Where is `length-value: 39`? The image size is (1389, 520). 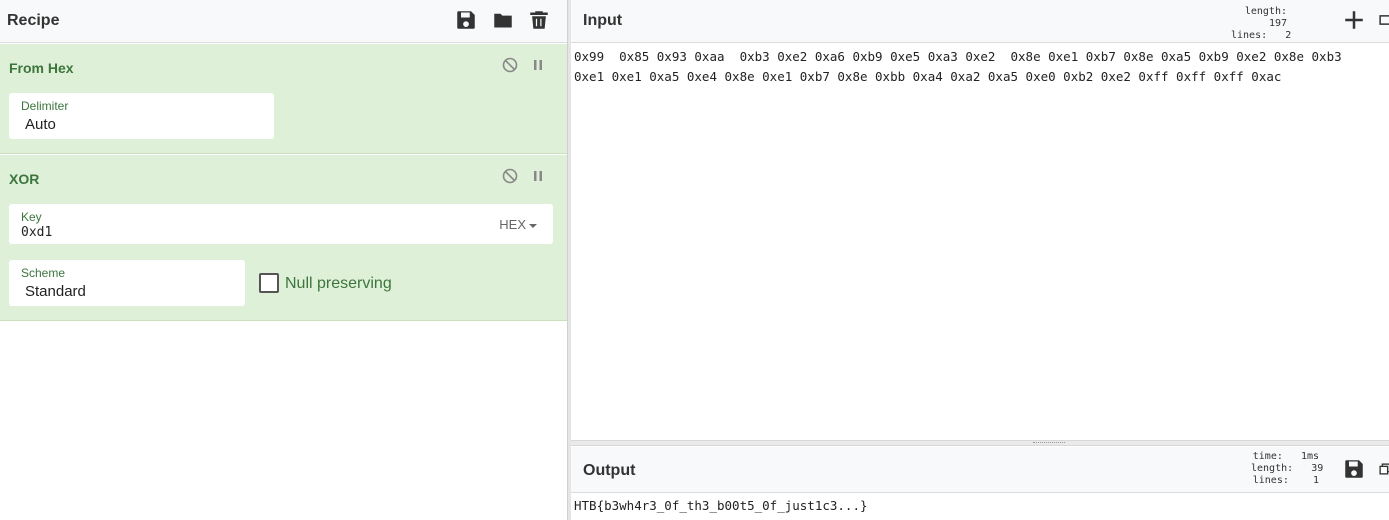 length-value: 39 is located at coordinates (1317, 468).